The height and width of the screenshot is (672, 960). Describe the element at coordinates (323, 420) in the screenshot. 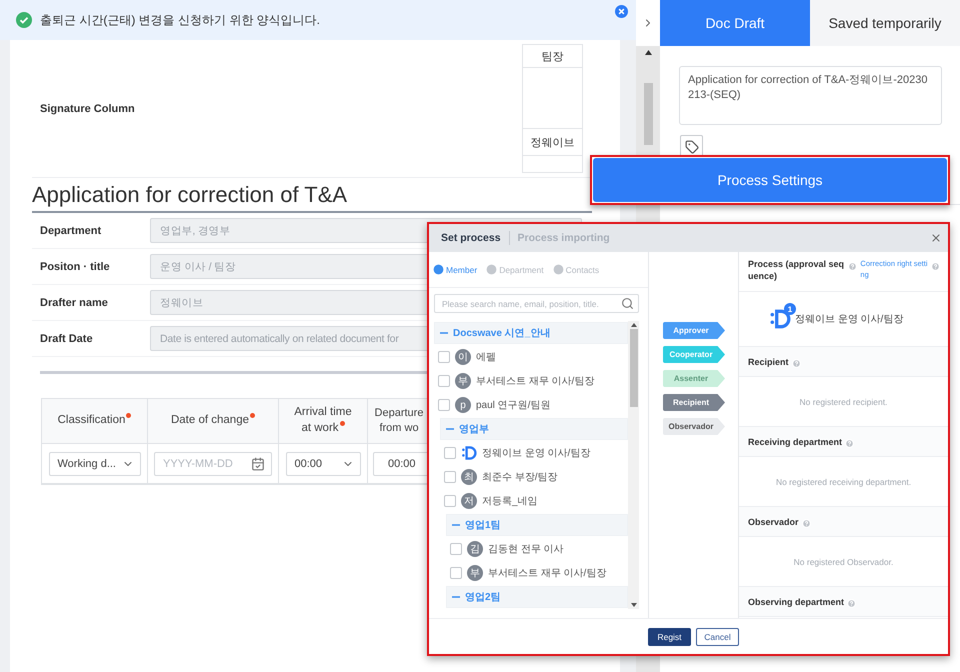

I see `column-header: Arrival time at work` at that location.